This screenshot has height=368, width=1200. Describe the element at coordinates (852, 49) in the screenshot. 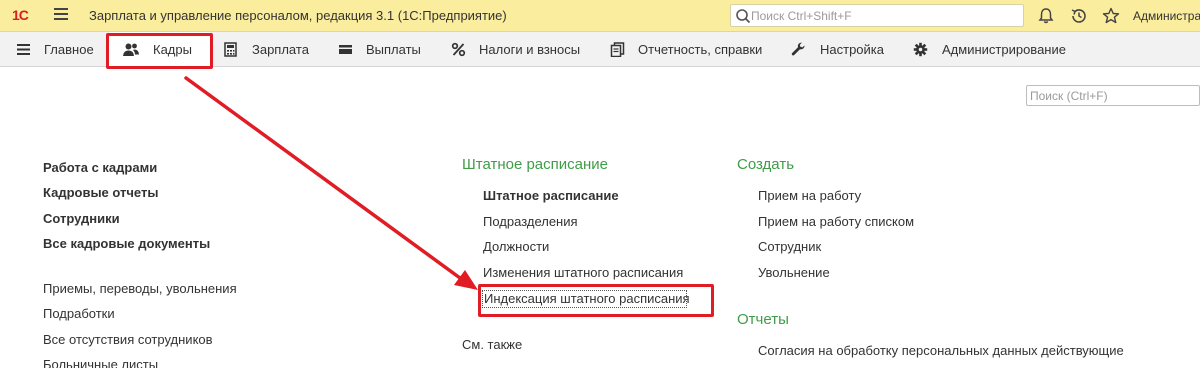

I see `section-nastroyka-label: Настройка` at that location.